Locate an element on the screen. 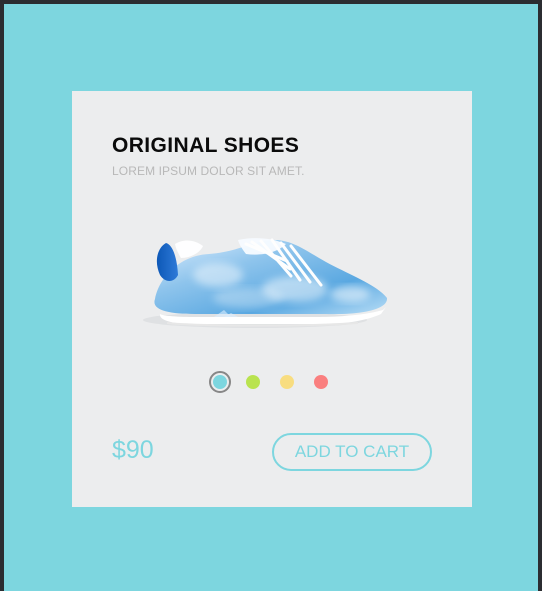 The width and height of the screenshot is (542, 591). swatch-cyan is located at coordinates (220, 382).